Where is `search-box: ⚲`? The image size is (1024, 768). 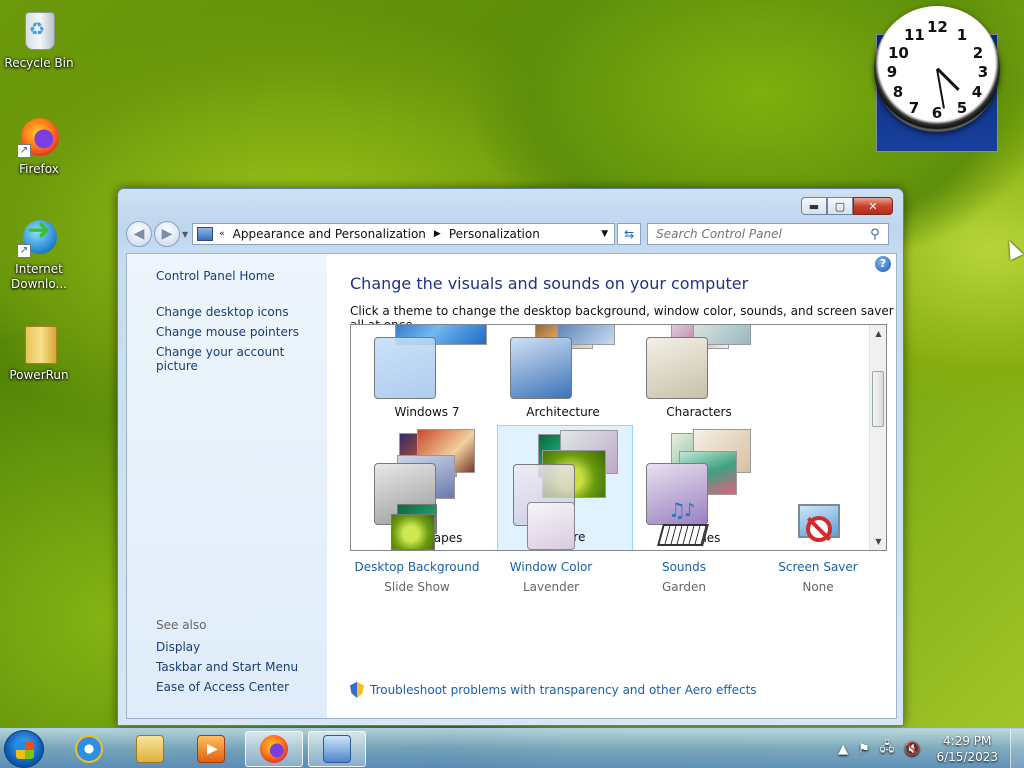 search-box: ⚲ is located at coordinates (768, 234).